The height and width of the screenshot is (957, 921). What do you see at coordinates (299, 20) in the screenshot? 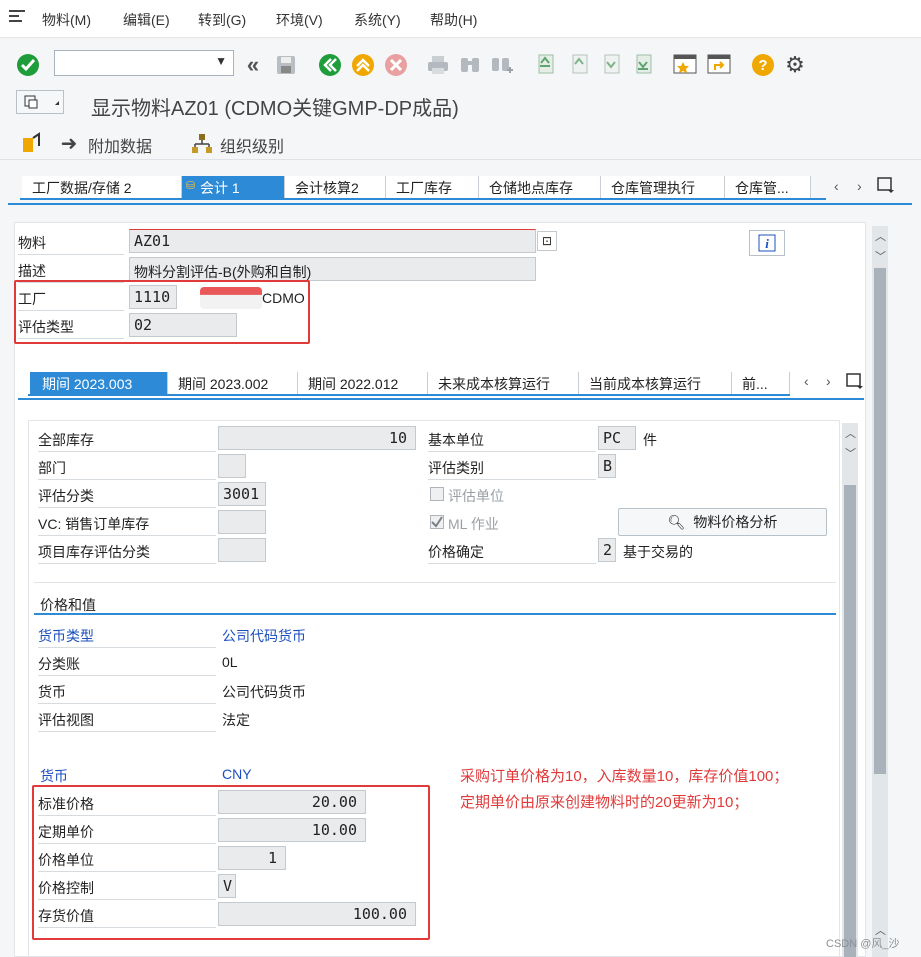
I see `menu-item-environment: 环境(V)` at bounding box center [299, 20].